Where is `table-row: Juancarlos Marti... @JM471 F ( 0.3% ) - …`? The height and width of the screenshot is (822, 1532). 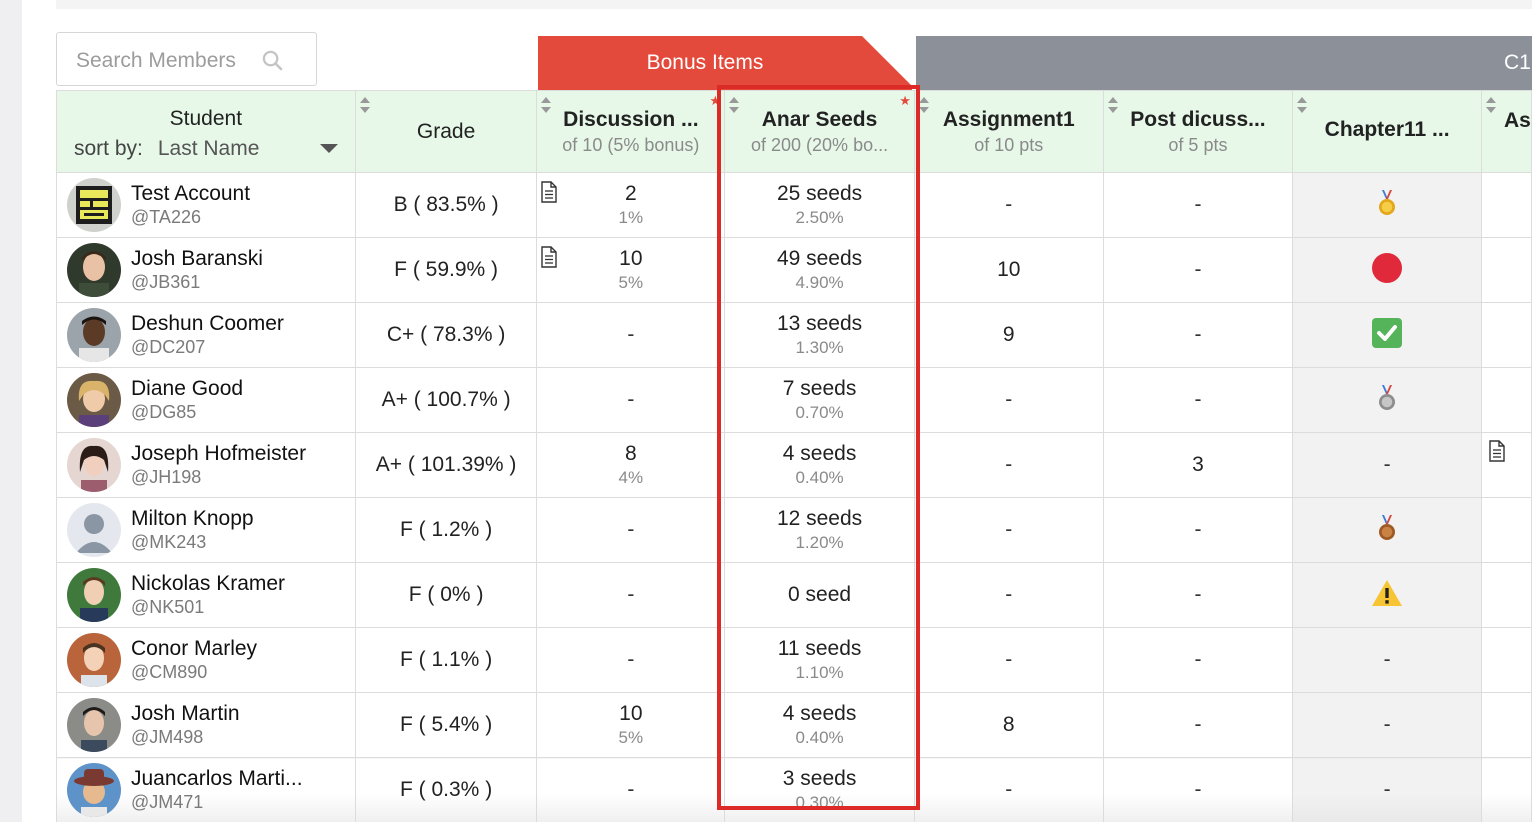
table-row: Juancarlos Marti... @JM471 F ( 0.3% ) - … is located at coordinates (794, 789).